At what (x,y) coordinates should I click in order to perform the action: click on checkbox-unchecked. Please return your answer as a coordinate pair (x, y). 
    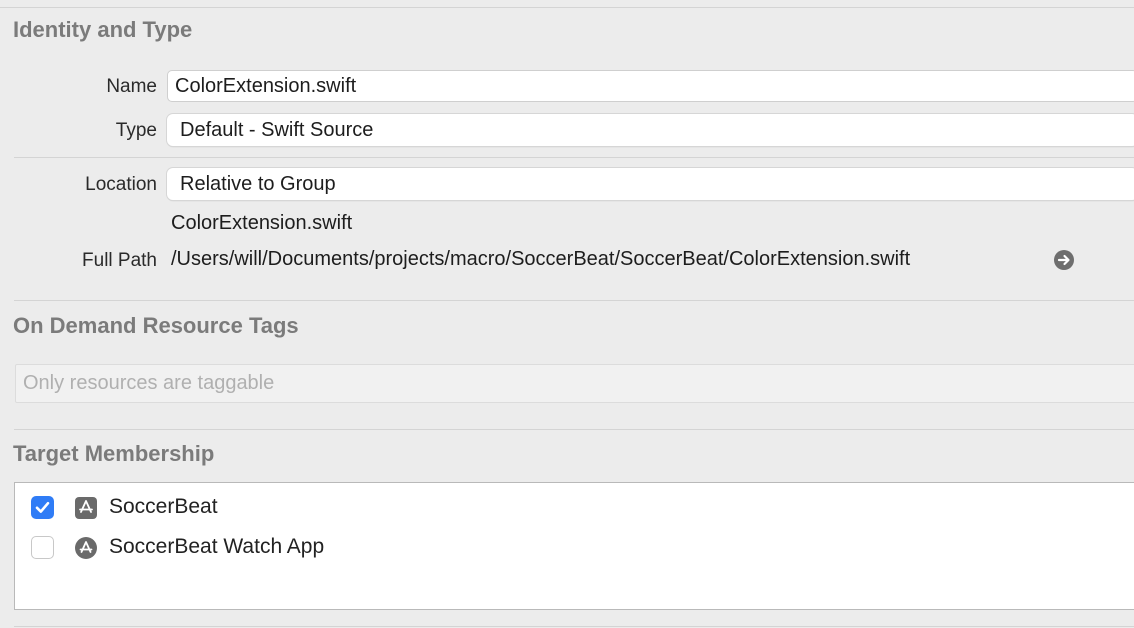
    Looking at the image, I should click on (42, 547).